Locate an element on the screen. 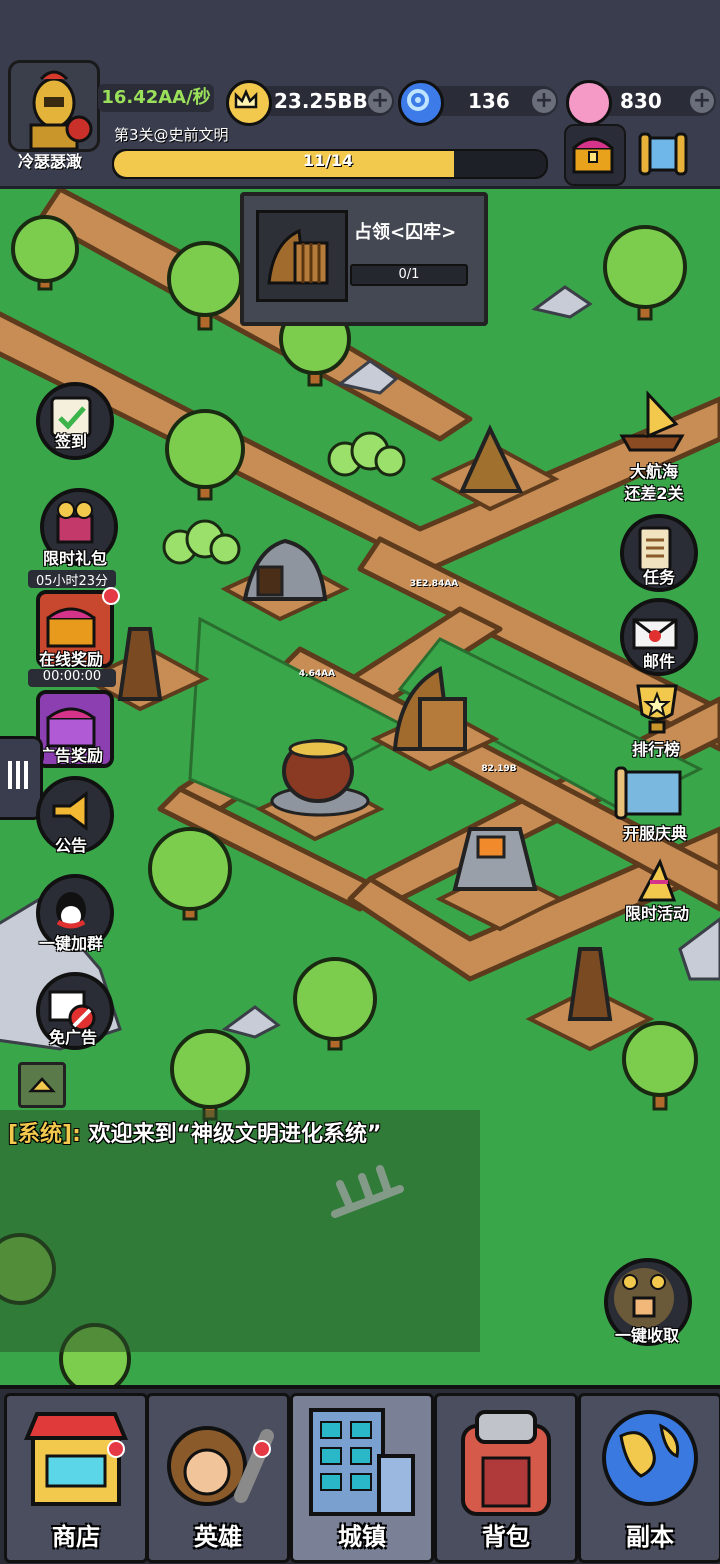 This screenshot has width=720, height=1564. tab-shop: 商店 is located at coordinates (76, 1478).